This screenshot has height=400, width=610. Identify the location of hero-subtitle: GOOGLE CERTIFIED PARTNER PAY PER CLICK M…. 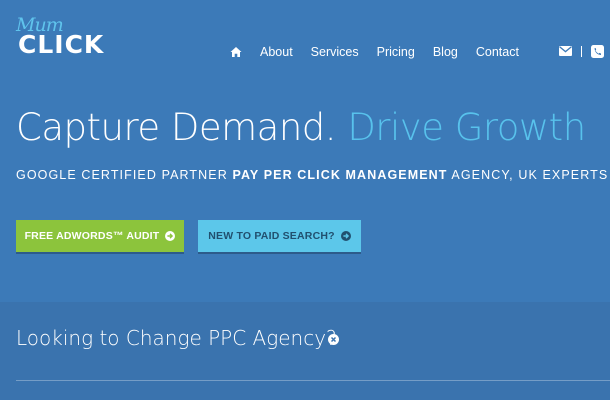
(312, 175).